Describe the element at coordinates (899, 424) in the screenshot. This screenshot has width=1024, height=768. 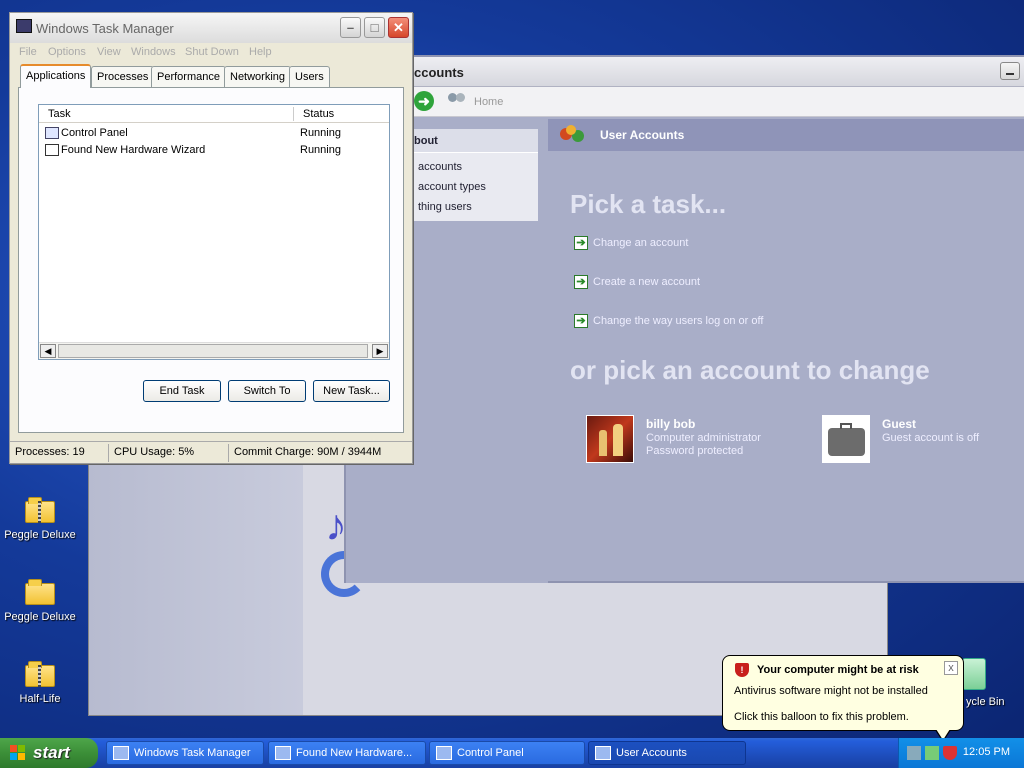
I see `account-name: Guest` at that location.